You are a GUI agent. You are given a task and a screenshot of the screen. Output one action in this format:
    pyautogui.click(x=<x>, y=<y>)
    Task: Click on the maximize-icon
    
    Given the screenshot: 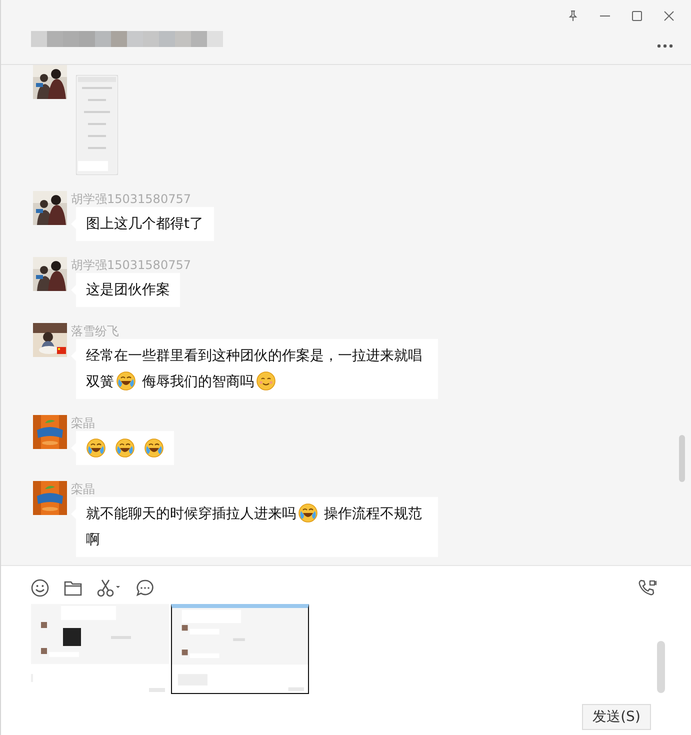 What is the action you would take?
    pyautogui.click(x=637, y=16)
    